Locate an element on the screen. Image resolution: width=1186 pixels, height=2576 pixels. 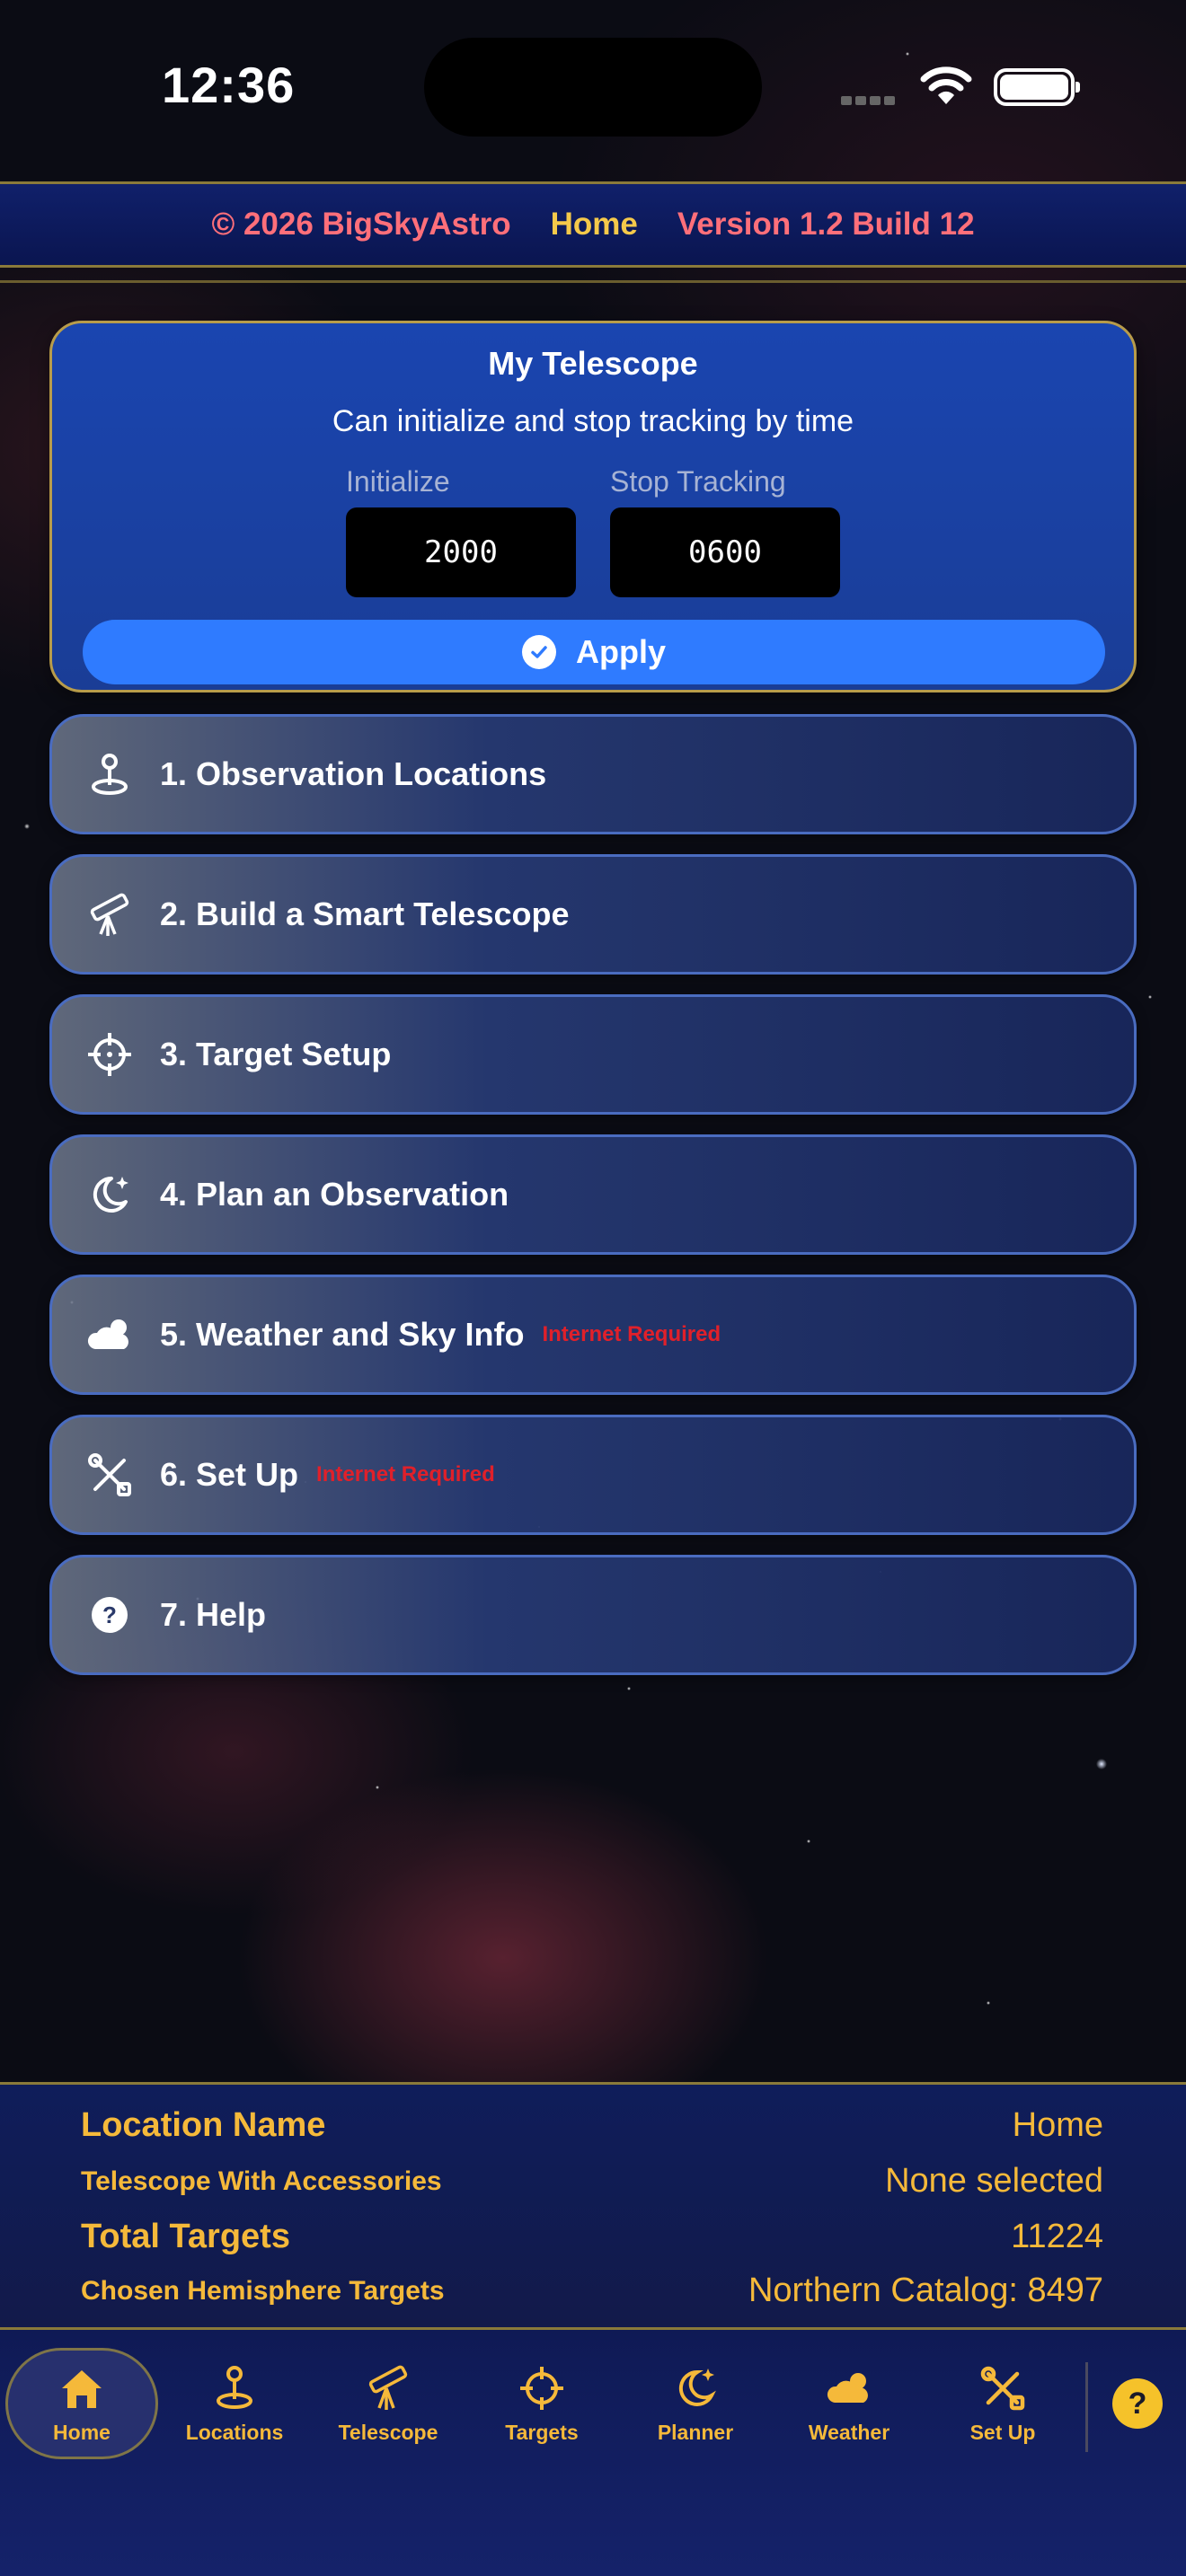
telescope-card-title: My Telescope is located at coordinates (593, 363).